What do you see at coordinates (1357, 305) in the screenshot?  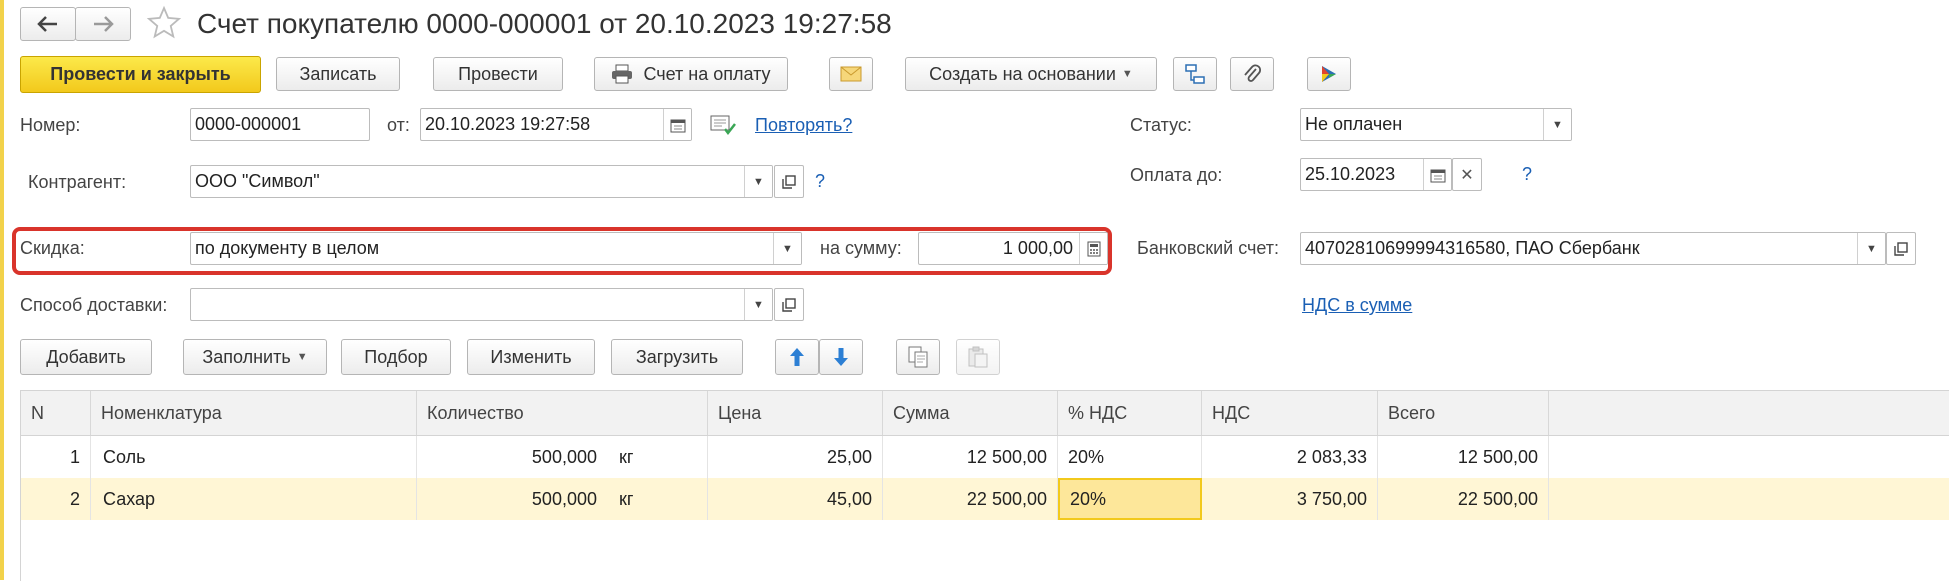 I see `vat-included-link: НДС в сумме` at bounding box center [1357, 305].